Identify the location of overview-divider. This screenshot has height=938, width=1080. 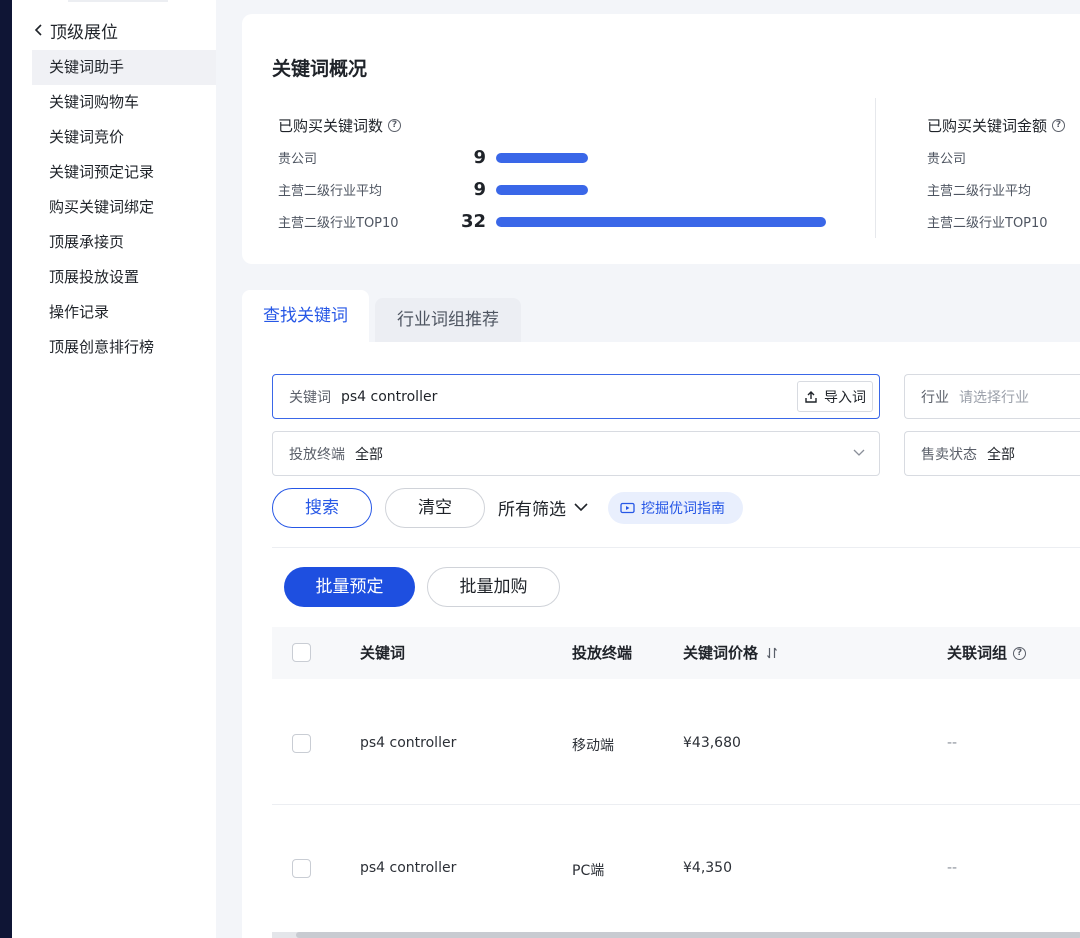
(875, 168).